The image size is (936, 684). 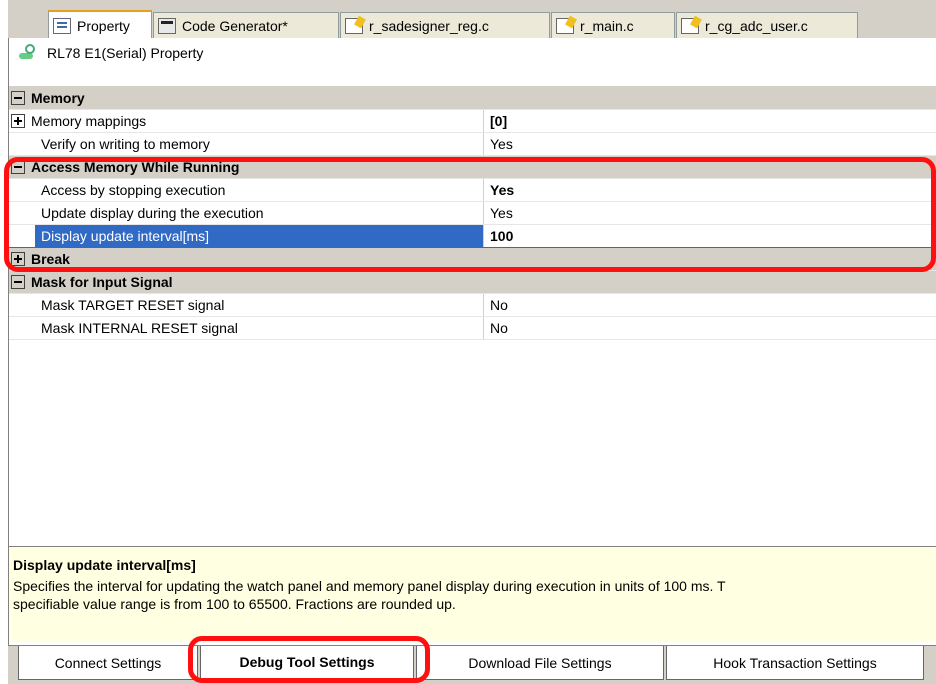 I want to click on code-generator-icon, so click(x=167, y=25).